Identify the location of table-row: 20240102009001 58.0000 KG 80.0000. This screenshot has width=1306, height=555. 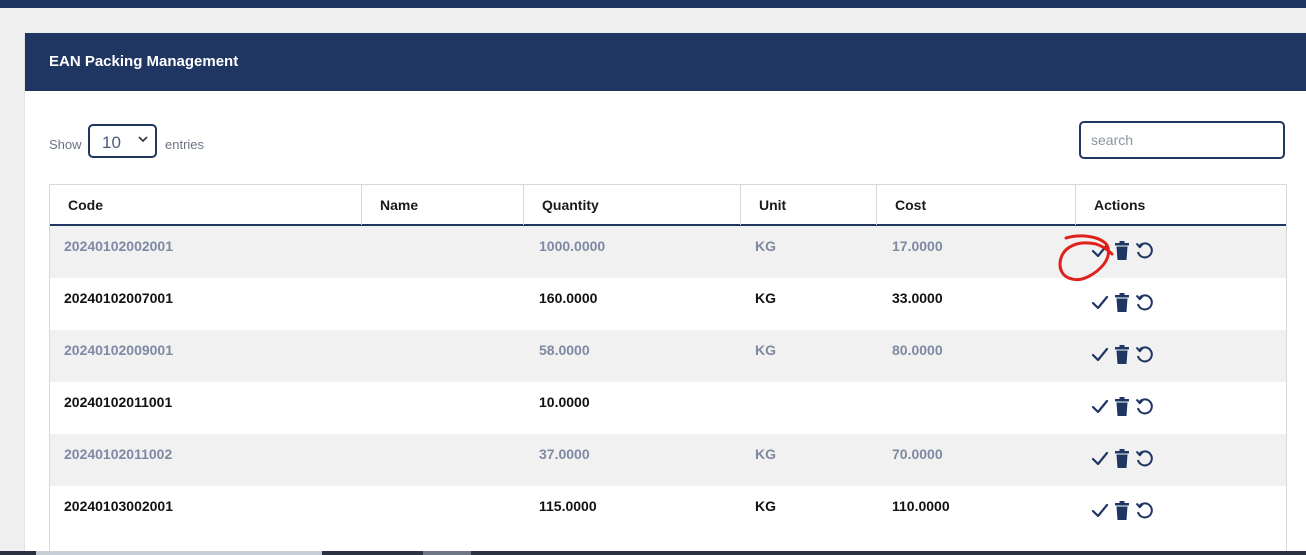
(668, 356).